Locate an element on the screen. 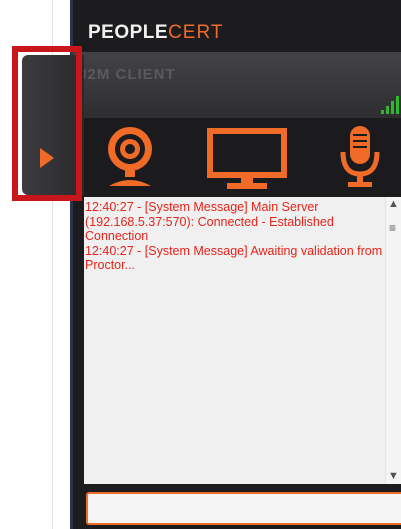 The height and width of the screenshot is (529, 401). scroll-down-icon: ▼ is located at coordinates (393, 476).